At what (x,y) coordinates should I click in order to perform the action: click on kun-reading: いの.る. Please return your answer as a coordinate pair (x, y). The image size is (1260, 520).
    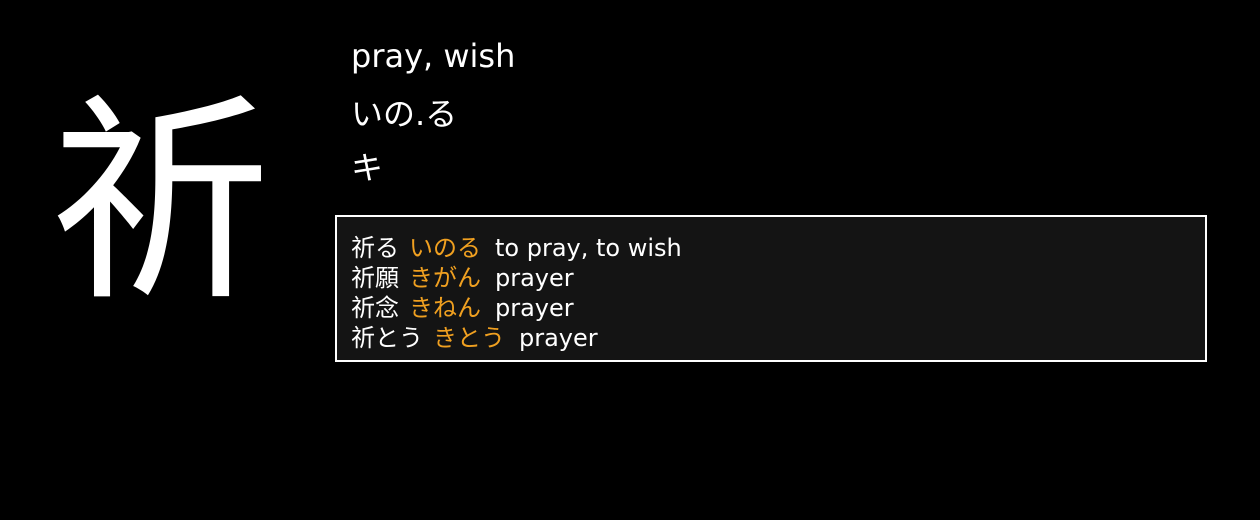
    Looking at the image, I should click on (404, 114).